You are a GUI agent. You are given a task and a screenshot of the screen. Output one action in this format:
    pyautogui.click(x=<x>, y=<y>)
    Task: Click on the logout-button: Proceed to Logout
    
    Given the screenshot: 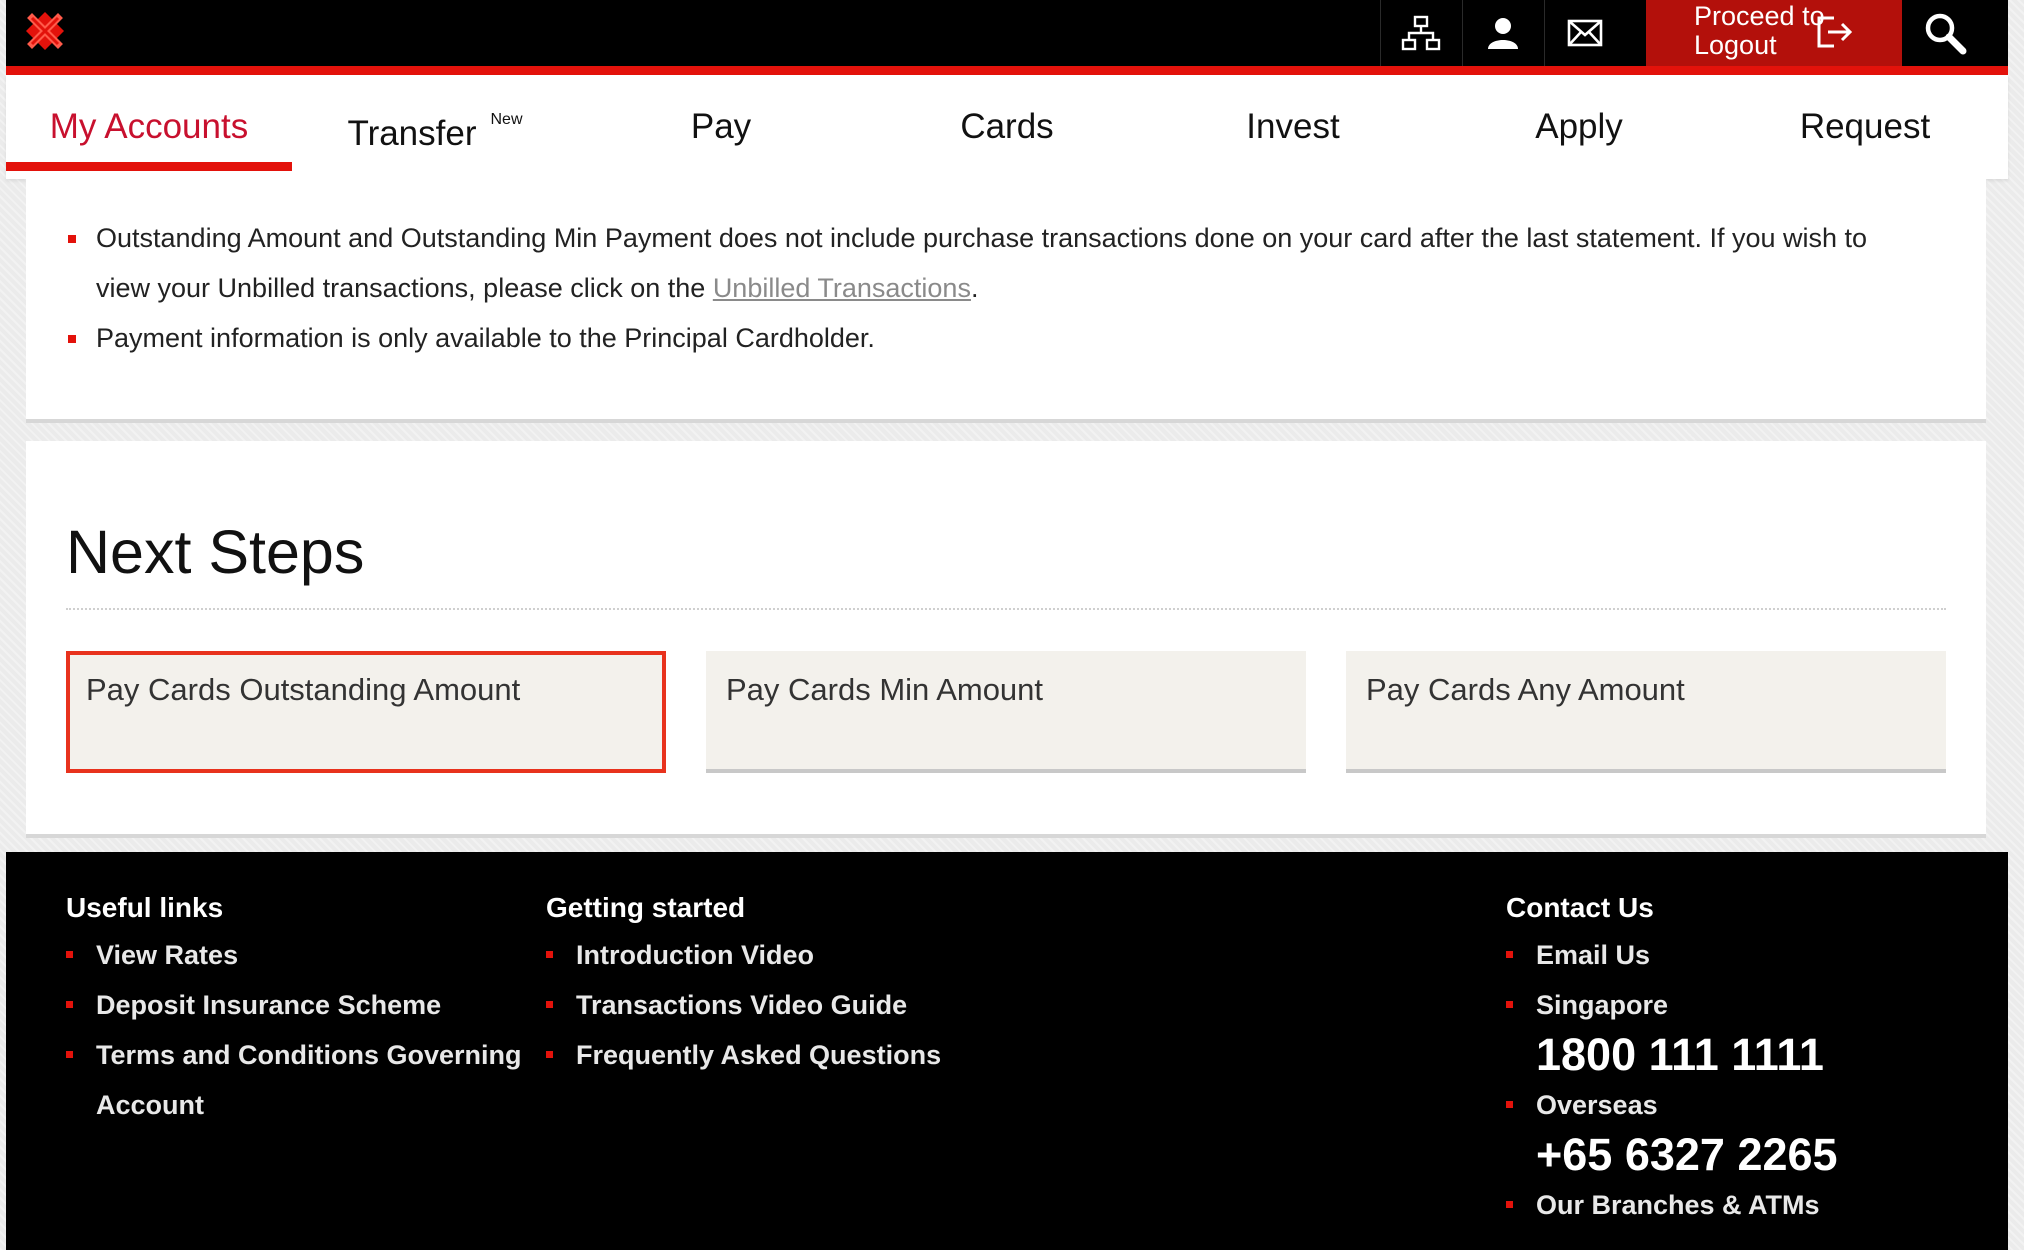 What is the action you would take?
    pyautogui.click(x=1774, y=33)
    